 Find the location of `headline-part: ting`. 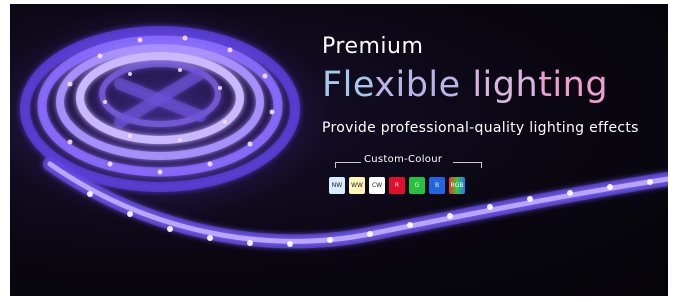

headline-part: ting is located at coordinates (573, 85).